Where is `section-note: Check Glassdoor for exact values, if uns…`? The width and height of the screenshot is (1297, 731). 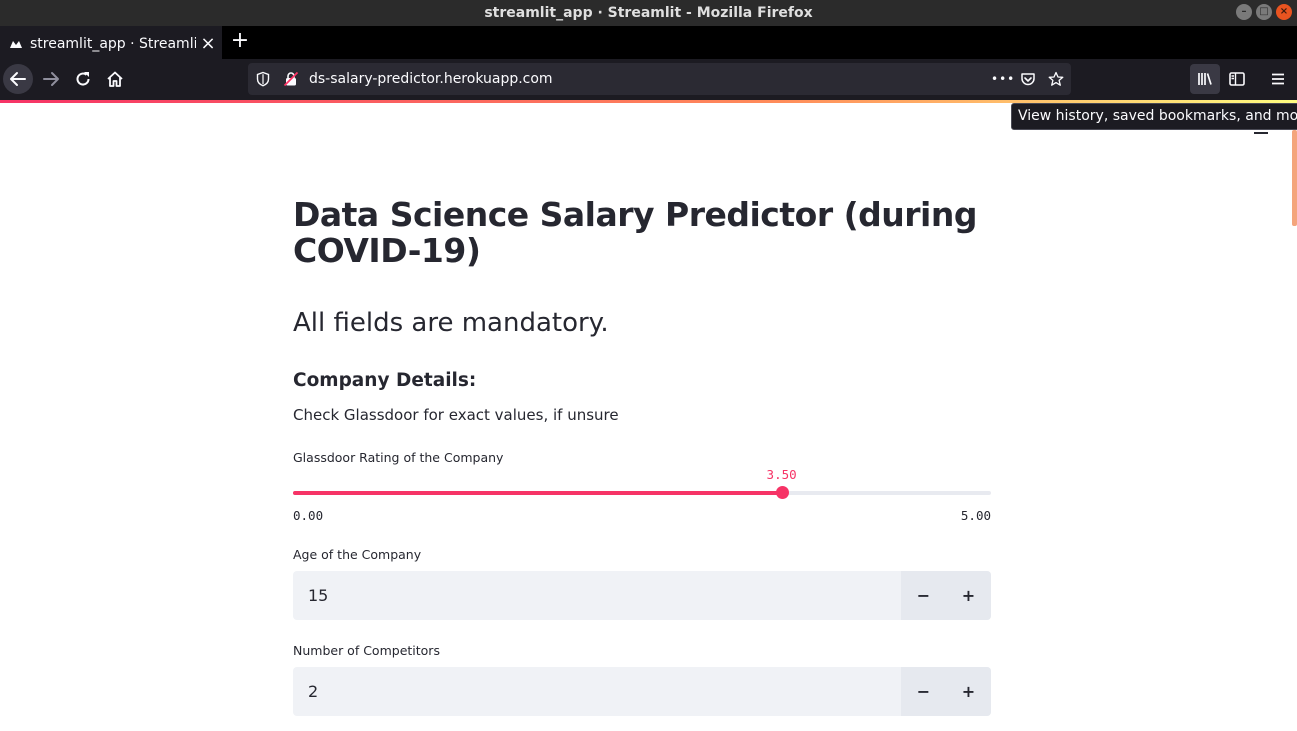 section-note: Check Glassdoor for exact values, if uns… is located at coordinates (456, 415).